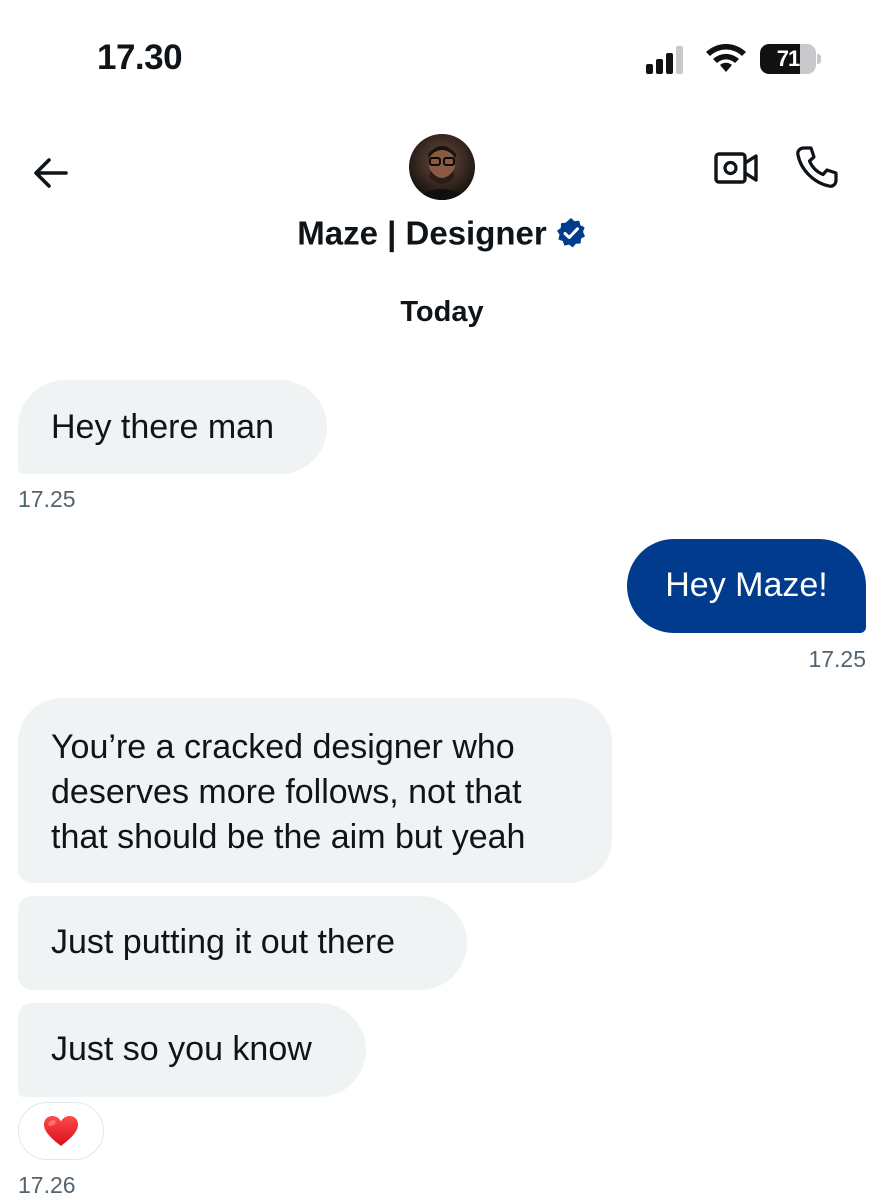 The width and height of the screenshot is (884, 1200). Describe the element at coordinates (51, 173) in the screenshot. I see `back-arrow-icon` at that location.